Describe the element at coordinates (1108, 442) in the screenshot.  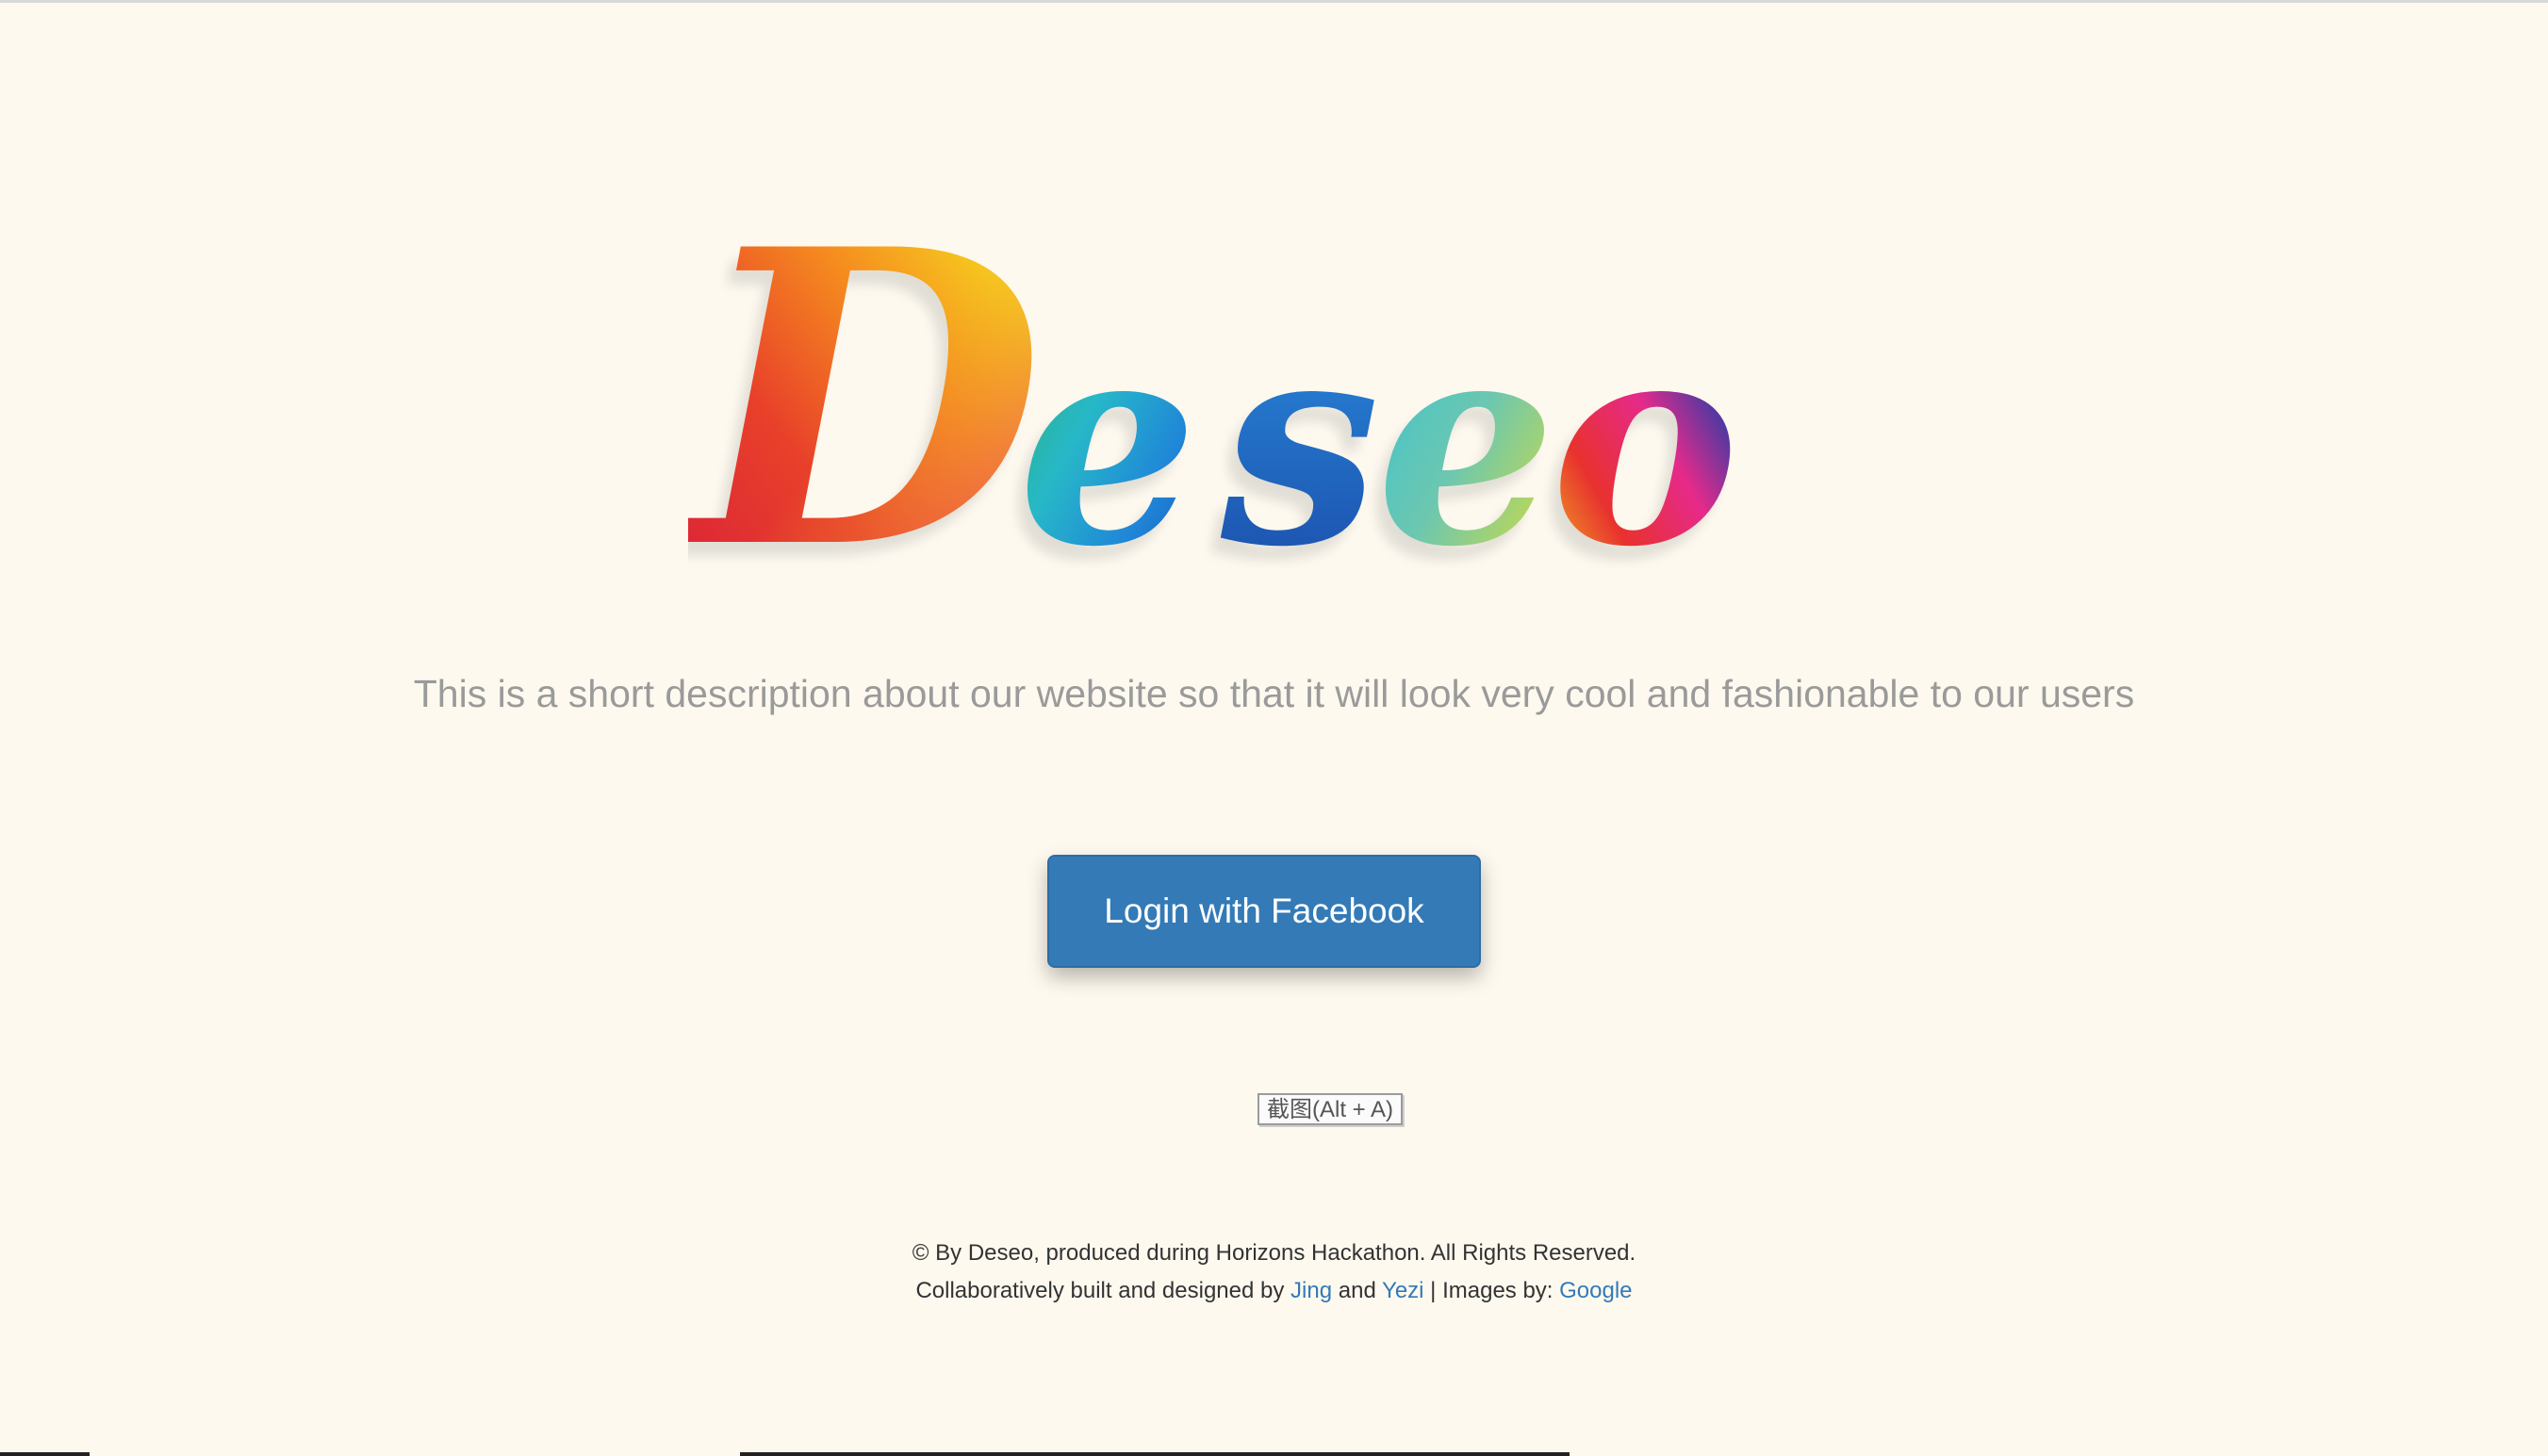
I see `logo-letter-e1: e` at that location.